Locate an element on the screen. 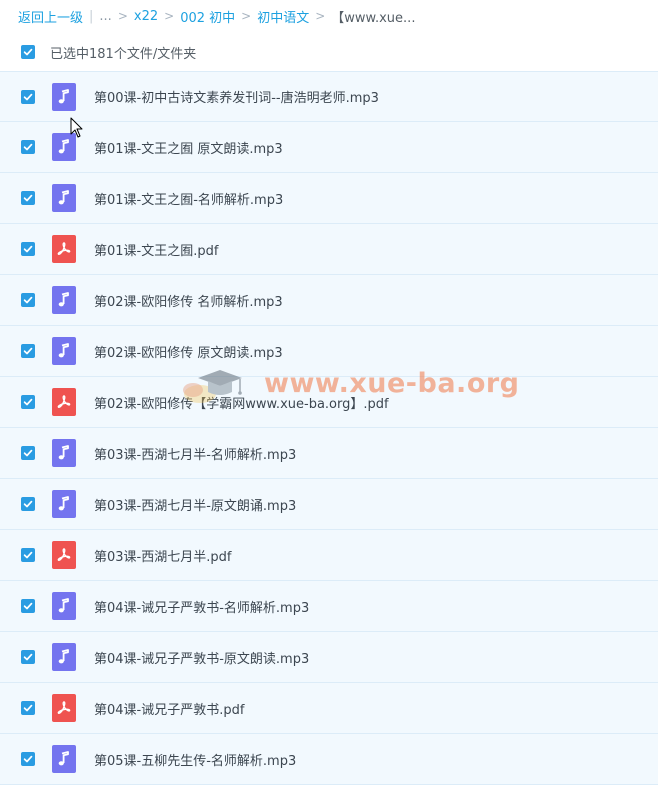 Image resolution: width=658 pixels, height=789 pixels. file-row: 第01课-文王之囿-名师解析.mp3 is located at coordinates (329, 198).